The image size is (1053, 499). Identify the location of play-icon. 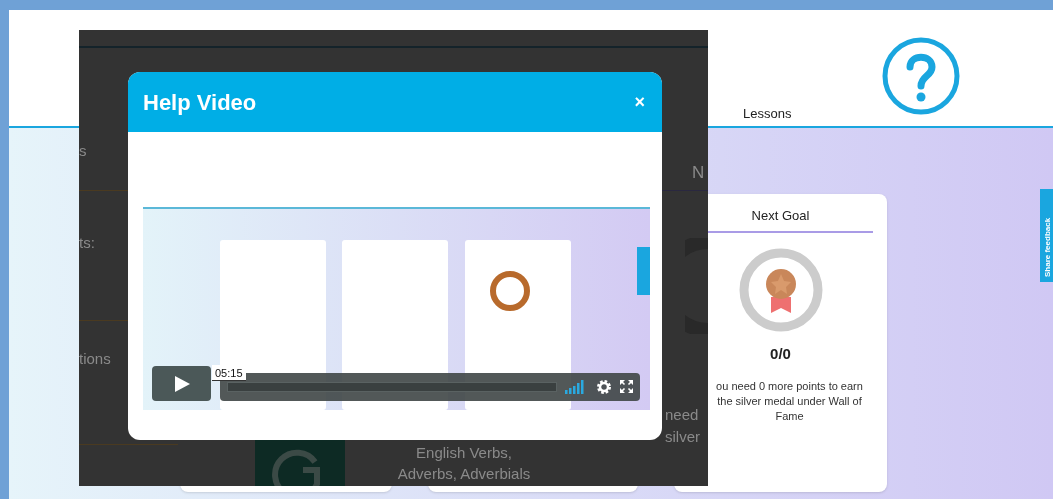
(181, 383).